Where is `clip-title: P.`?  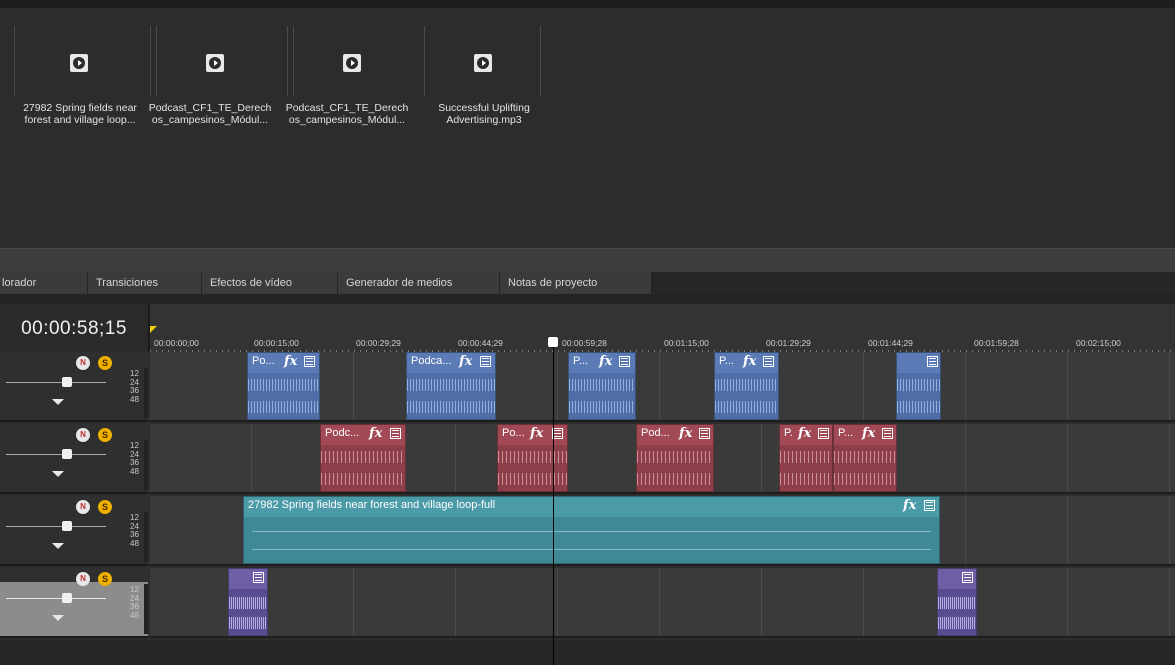
clip-title: P. is located at coordinates (788, 433).